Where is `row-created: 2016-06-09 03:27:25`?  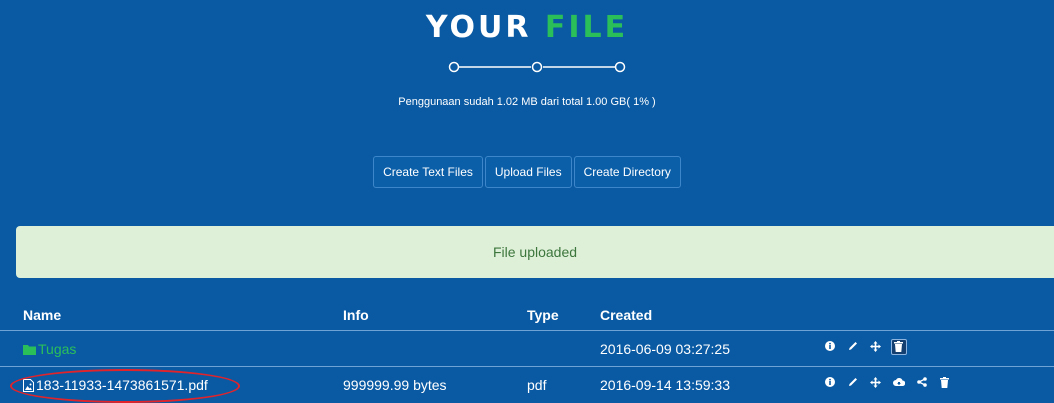
row-created: 2016-06-09 03:27:25 is located at coordinates (665, 349).